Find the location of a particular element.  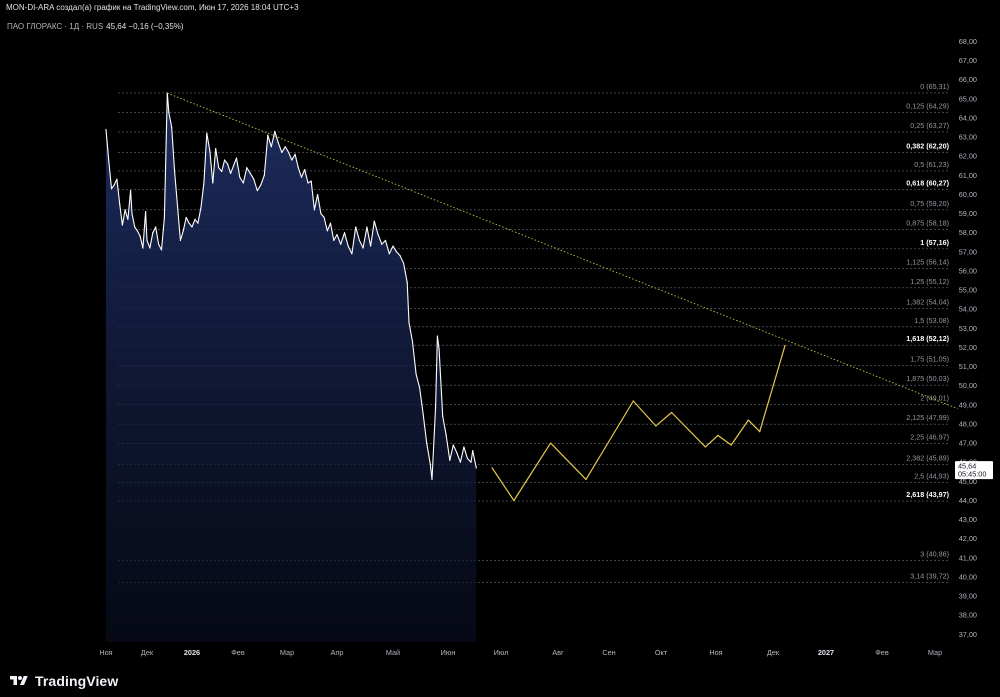

fib-level-label: 2,618 (43,97) is located at coordinates (927, 494).